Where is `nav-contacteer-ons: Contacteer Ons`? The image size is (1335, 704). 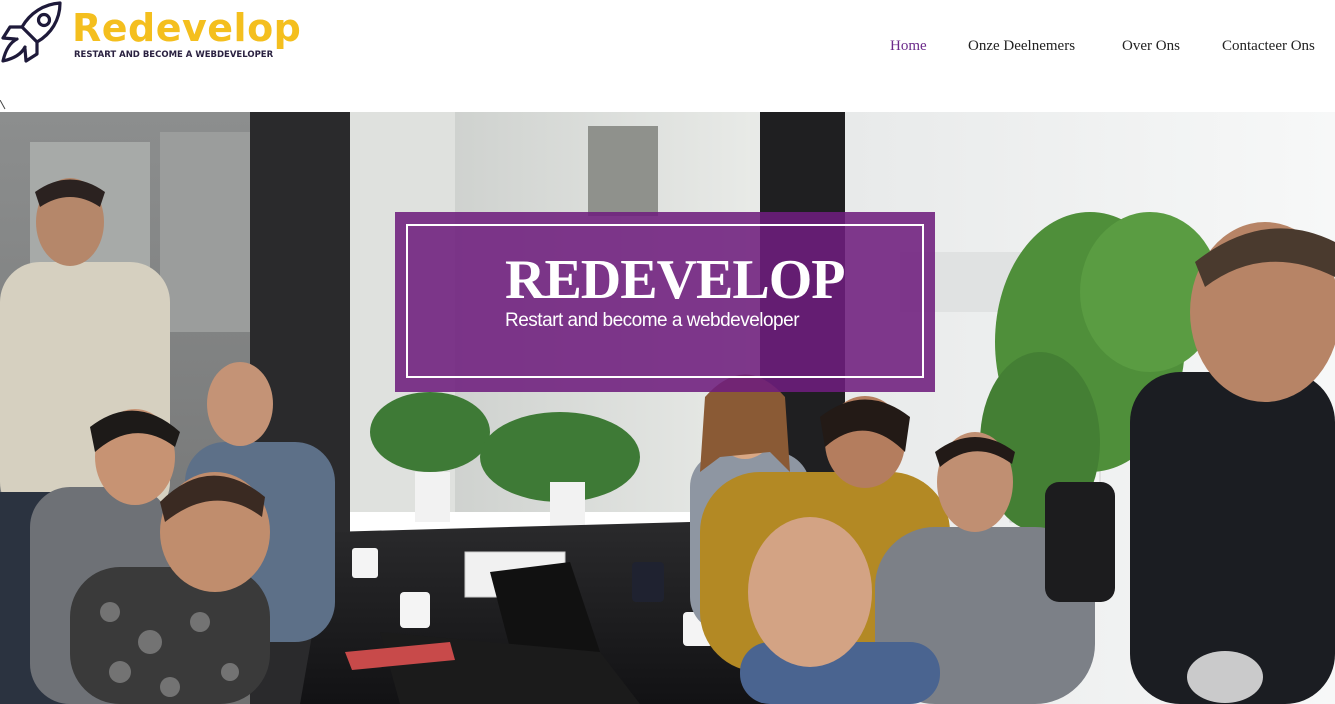 nav-contacteer-ons: Contacteer Ons is located at coordinates (1268, 46).